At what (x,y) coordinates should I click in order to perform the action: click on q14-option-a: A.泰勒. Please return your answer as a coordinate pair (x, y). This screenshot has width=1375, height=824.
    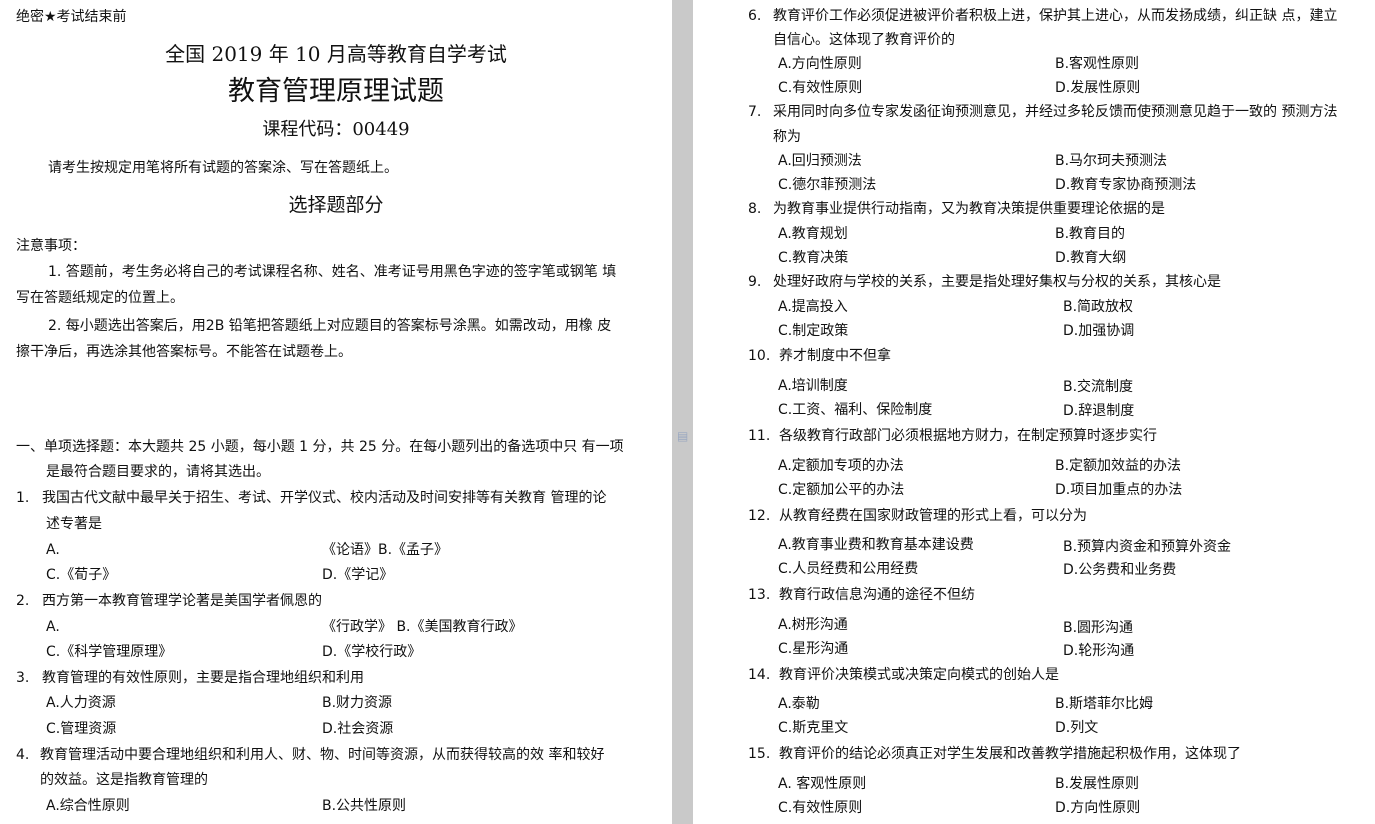
    Looking at the image, I should click on (799, 704).